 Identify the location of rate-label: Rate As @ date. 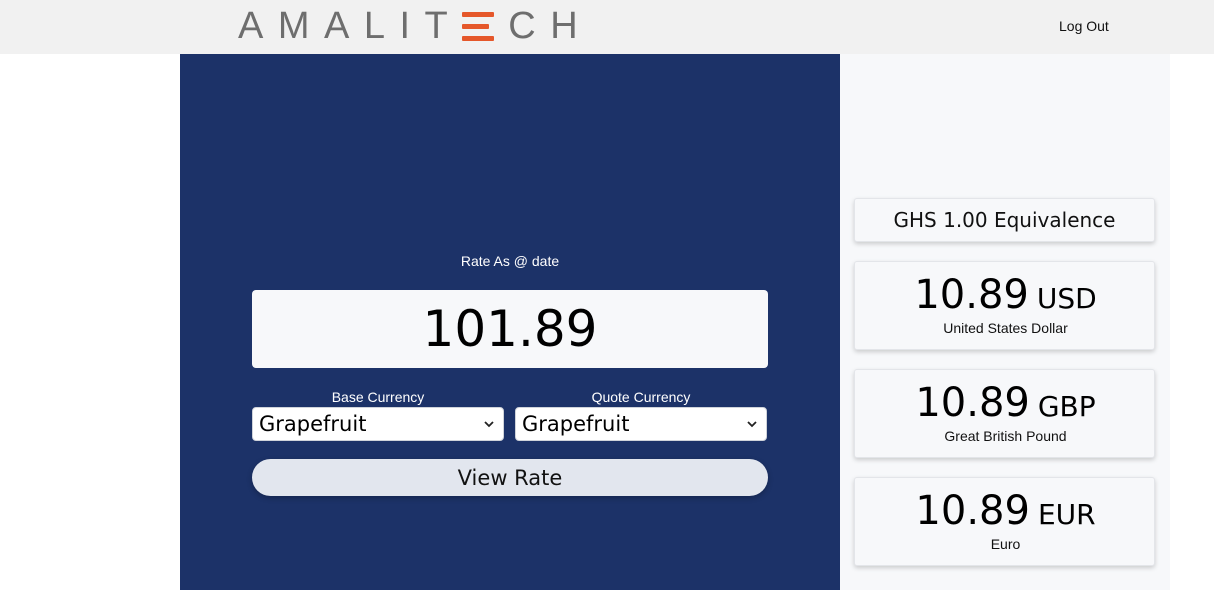
(510, 261).